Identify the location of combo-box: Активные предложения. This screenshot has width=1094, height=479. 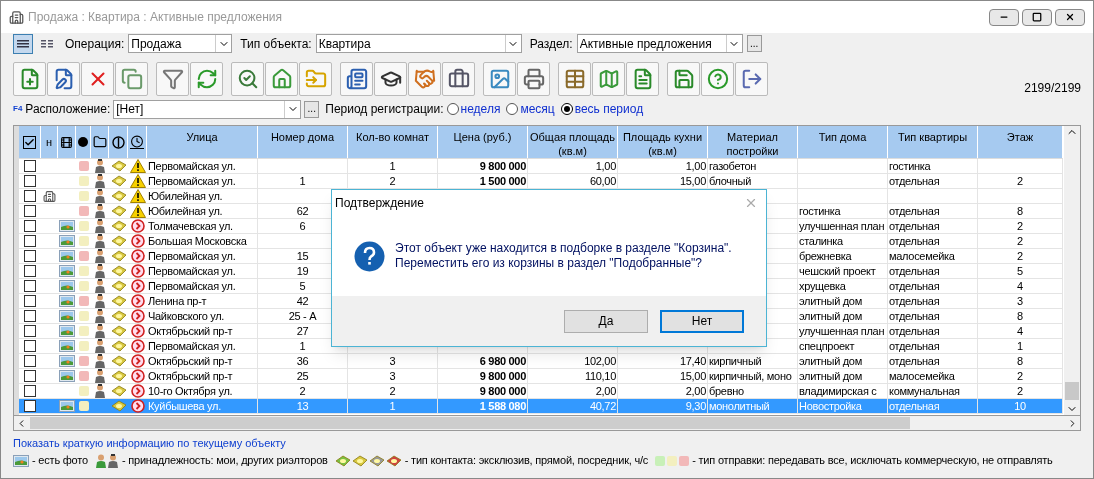
(659, 43).